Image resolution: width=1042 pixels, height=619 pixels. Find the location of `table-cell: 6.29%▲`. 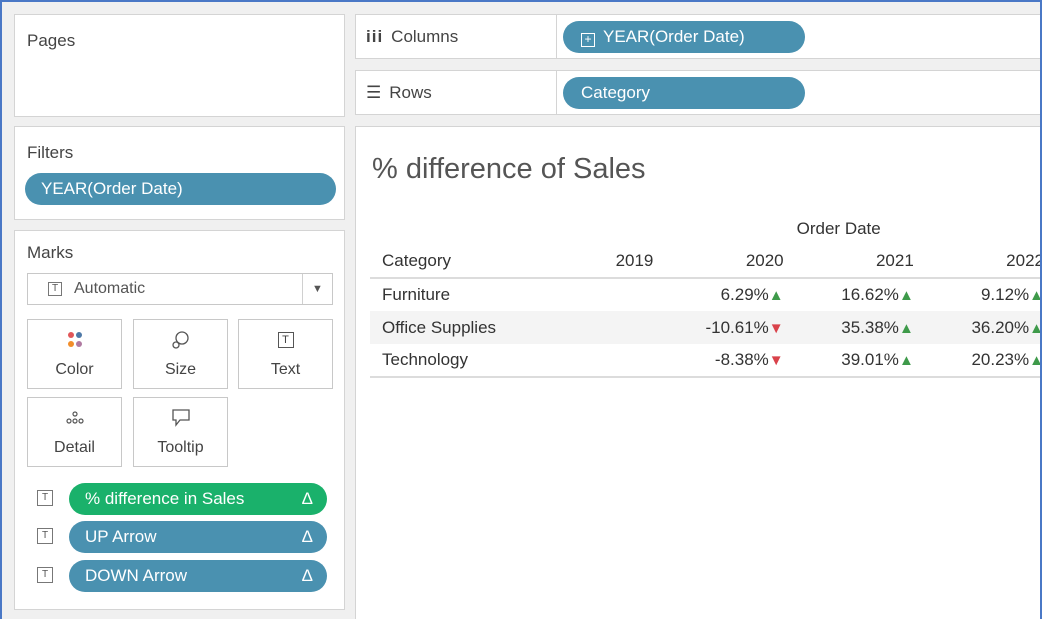

table-cell: 6.29%▲ is located at coordinates (728, 294).